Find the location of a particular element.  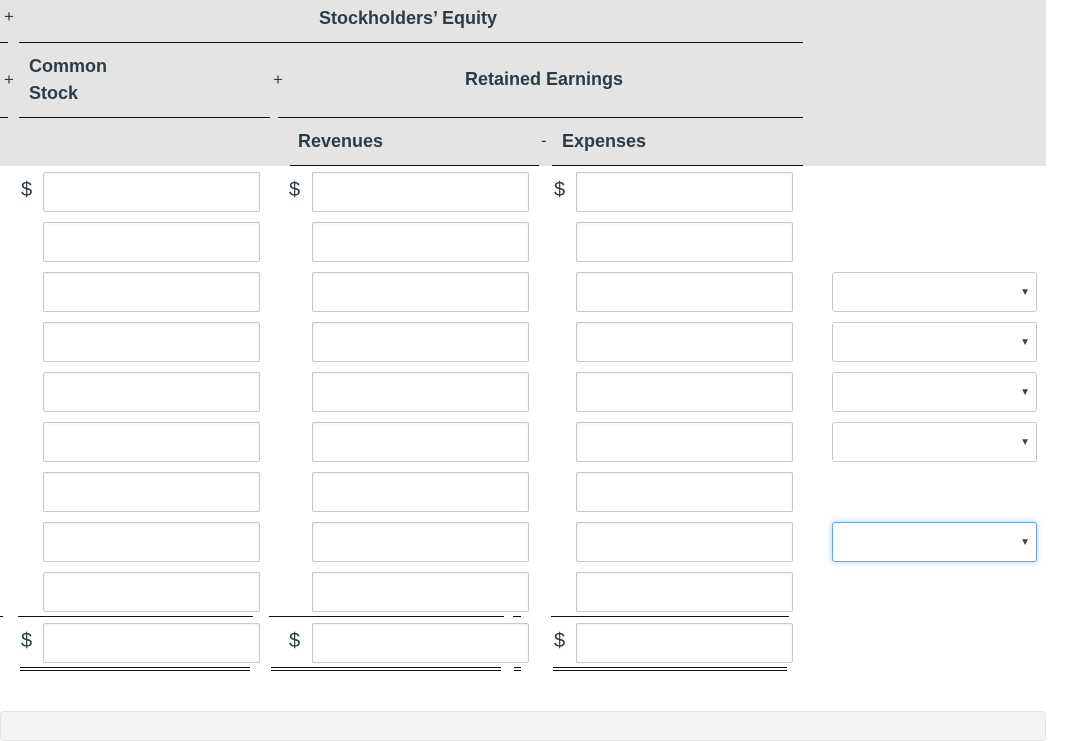

retained-earnings-heading: Retained Earnings is located at coordinates (544, 79).